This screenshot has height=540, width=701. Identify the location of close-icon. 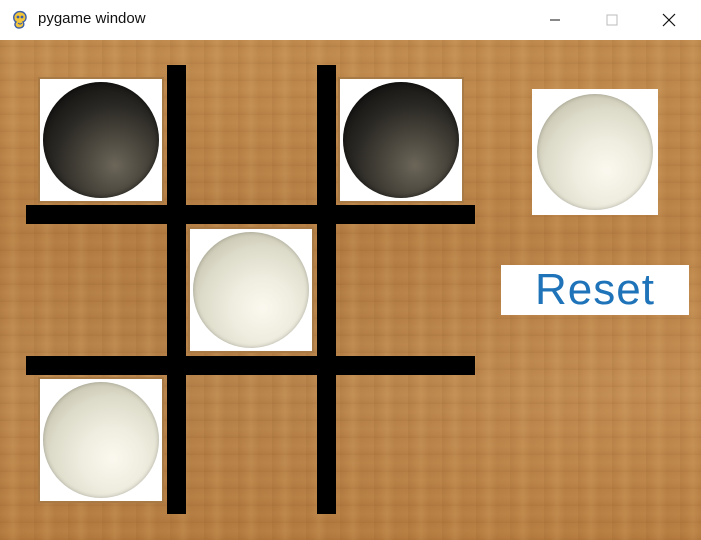
(669, 20).